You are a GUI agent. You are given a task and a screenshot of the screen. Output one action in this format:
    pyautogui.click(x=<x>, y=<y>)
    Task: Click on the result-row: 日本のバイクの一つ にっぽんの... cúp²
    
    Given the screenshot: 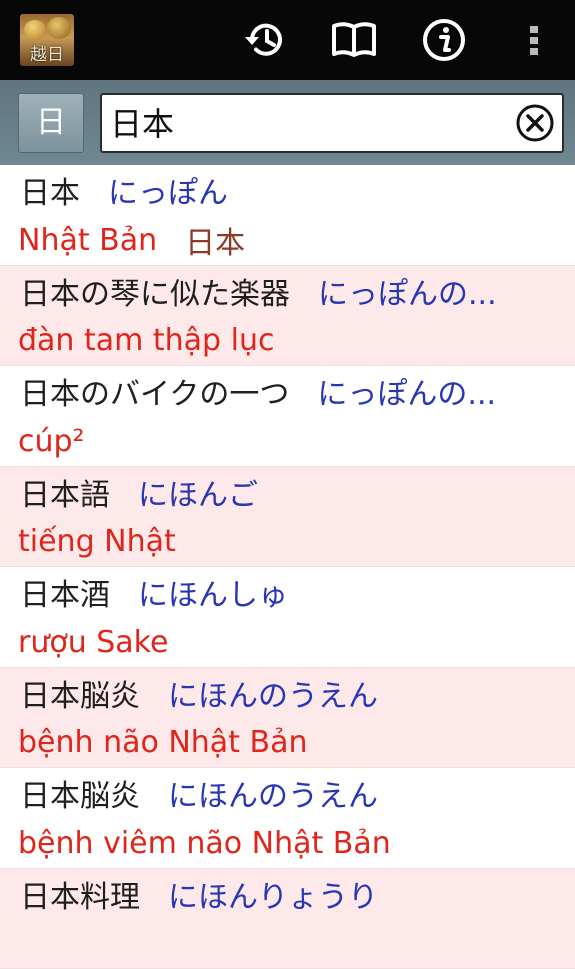 What is the action you would take?
    pyautogui.click(x=287, y=416)
    